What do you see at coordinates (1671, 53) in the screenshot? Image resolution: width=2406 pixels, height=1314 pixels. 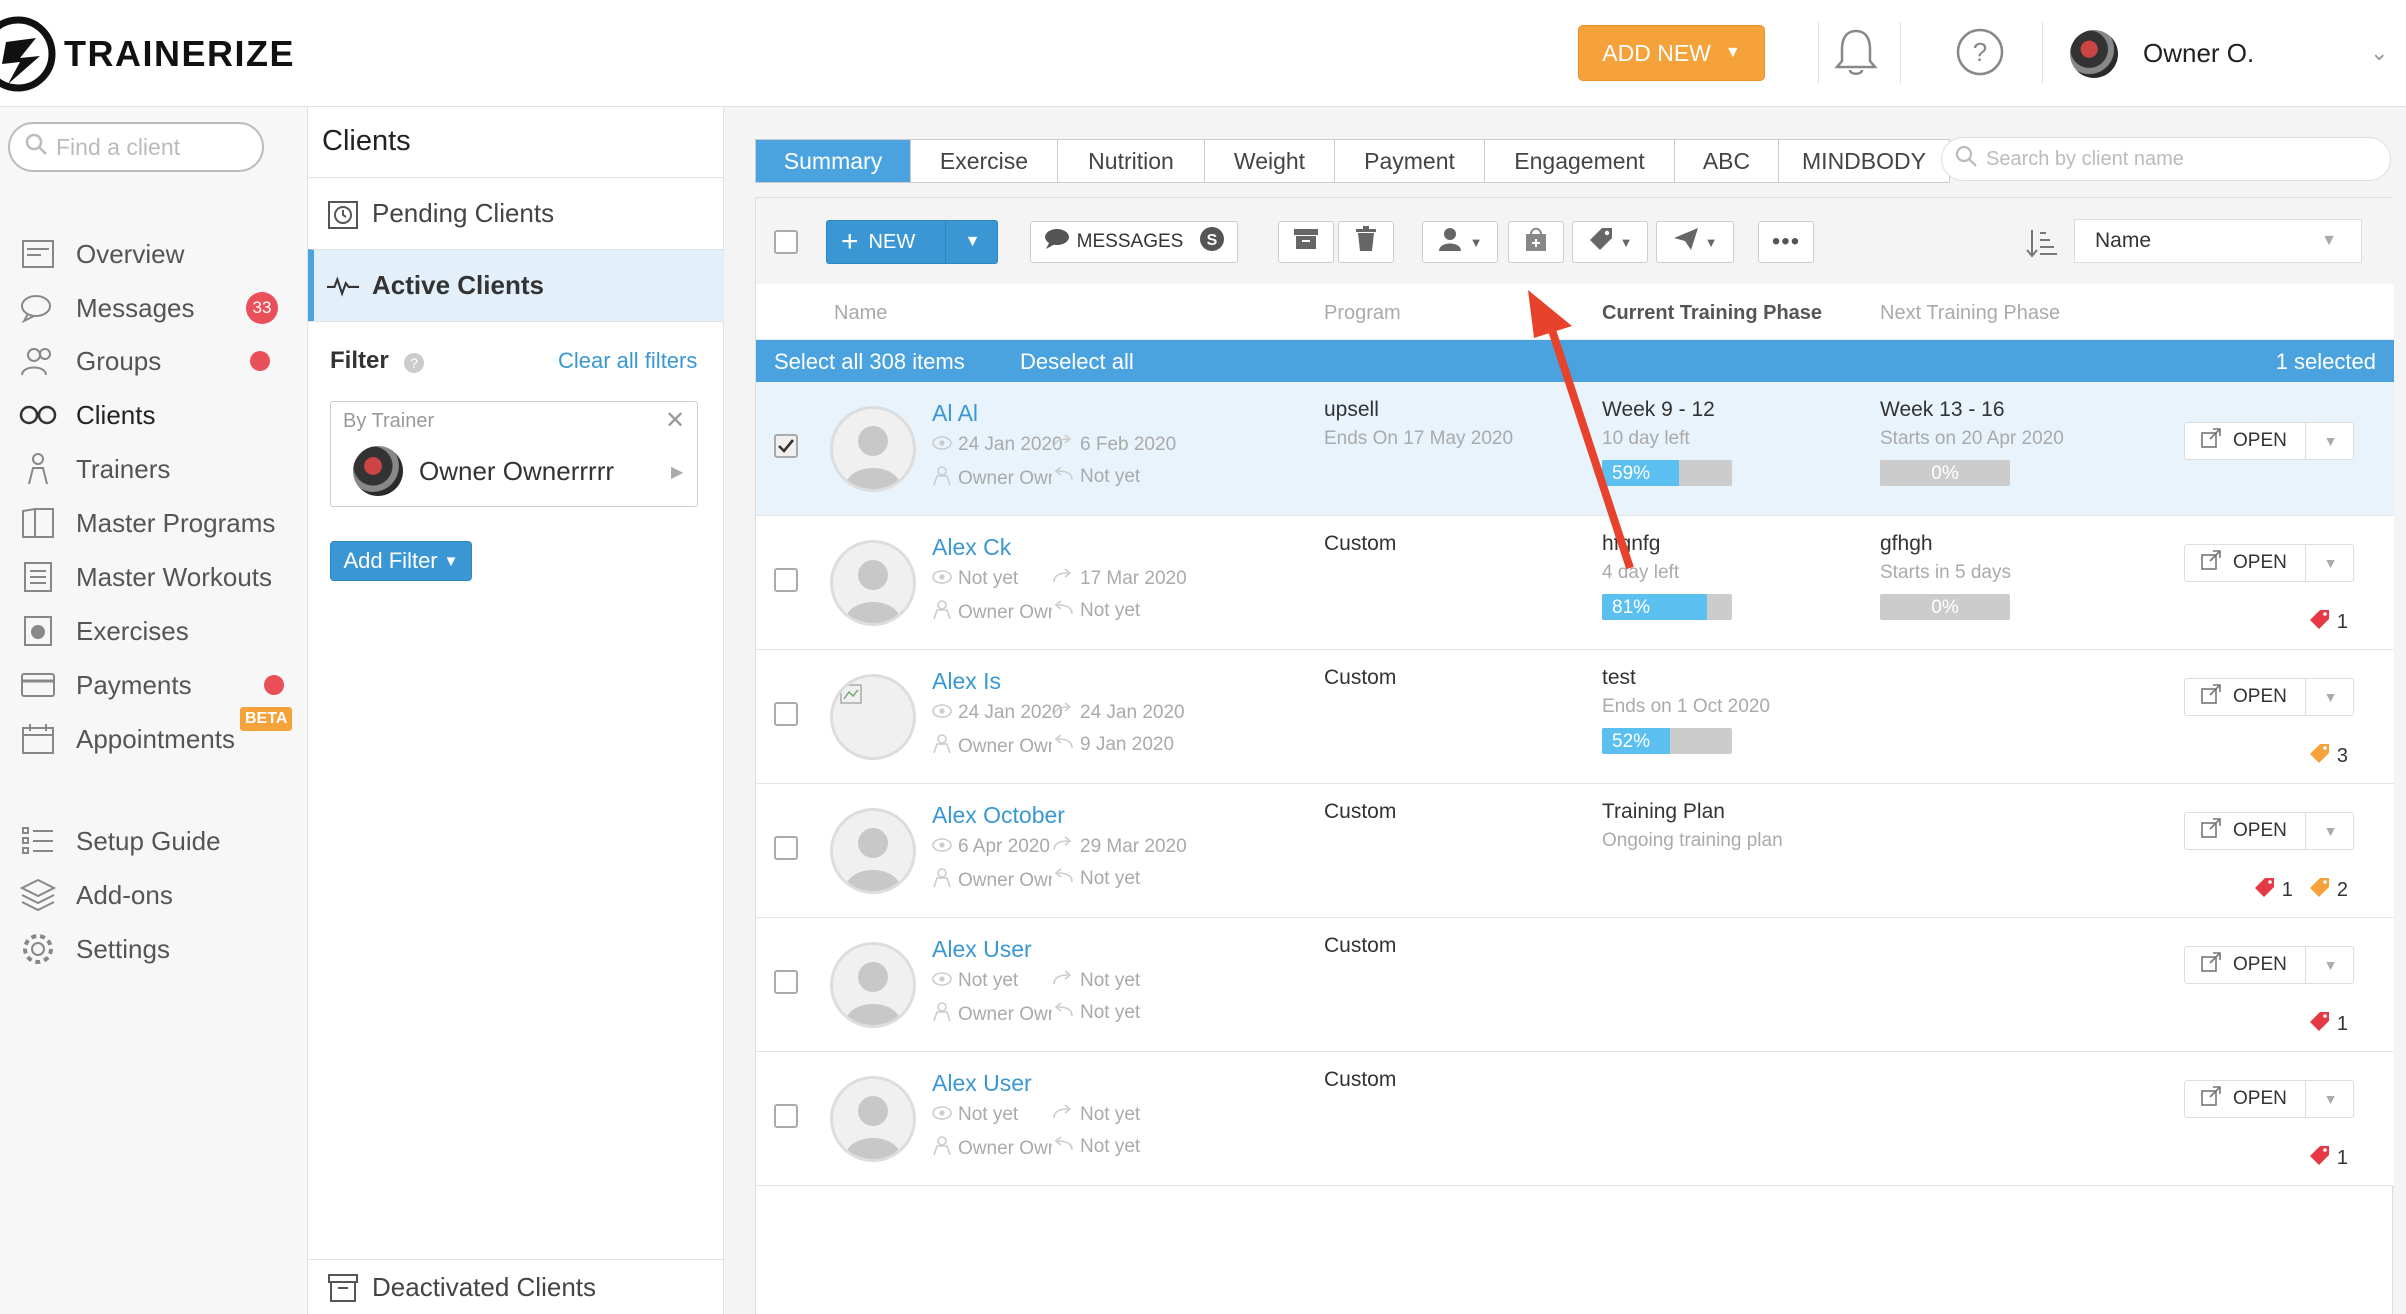 I see `add-new-button: ADD NEW ▼` at bounding box center [1671, 53].